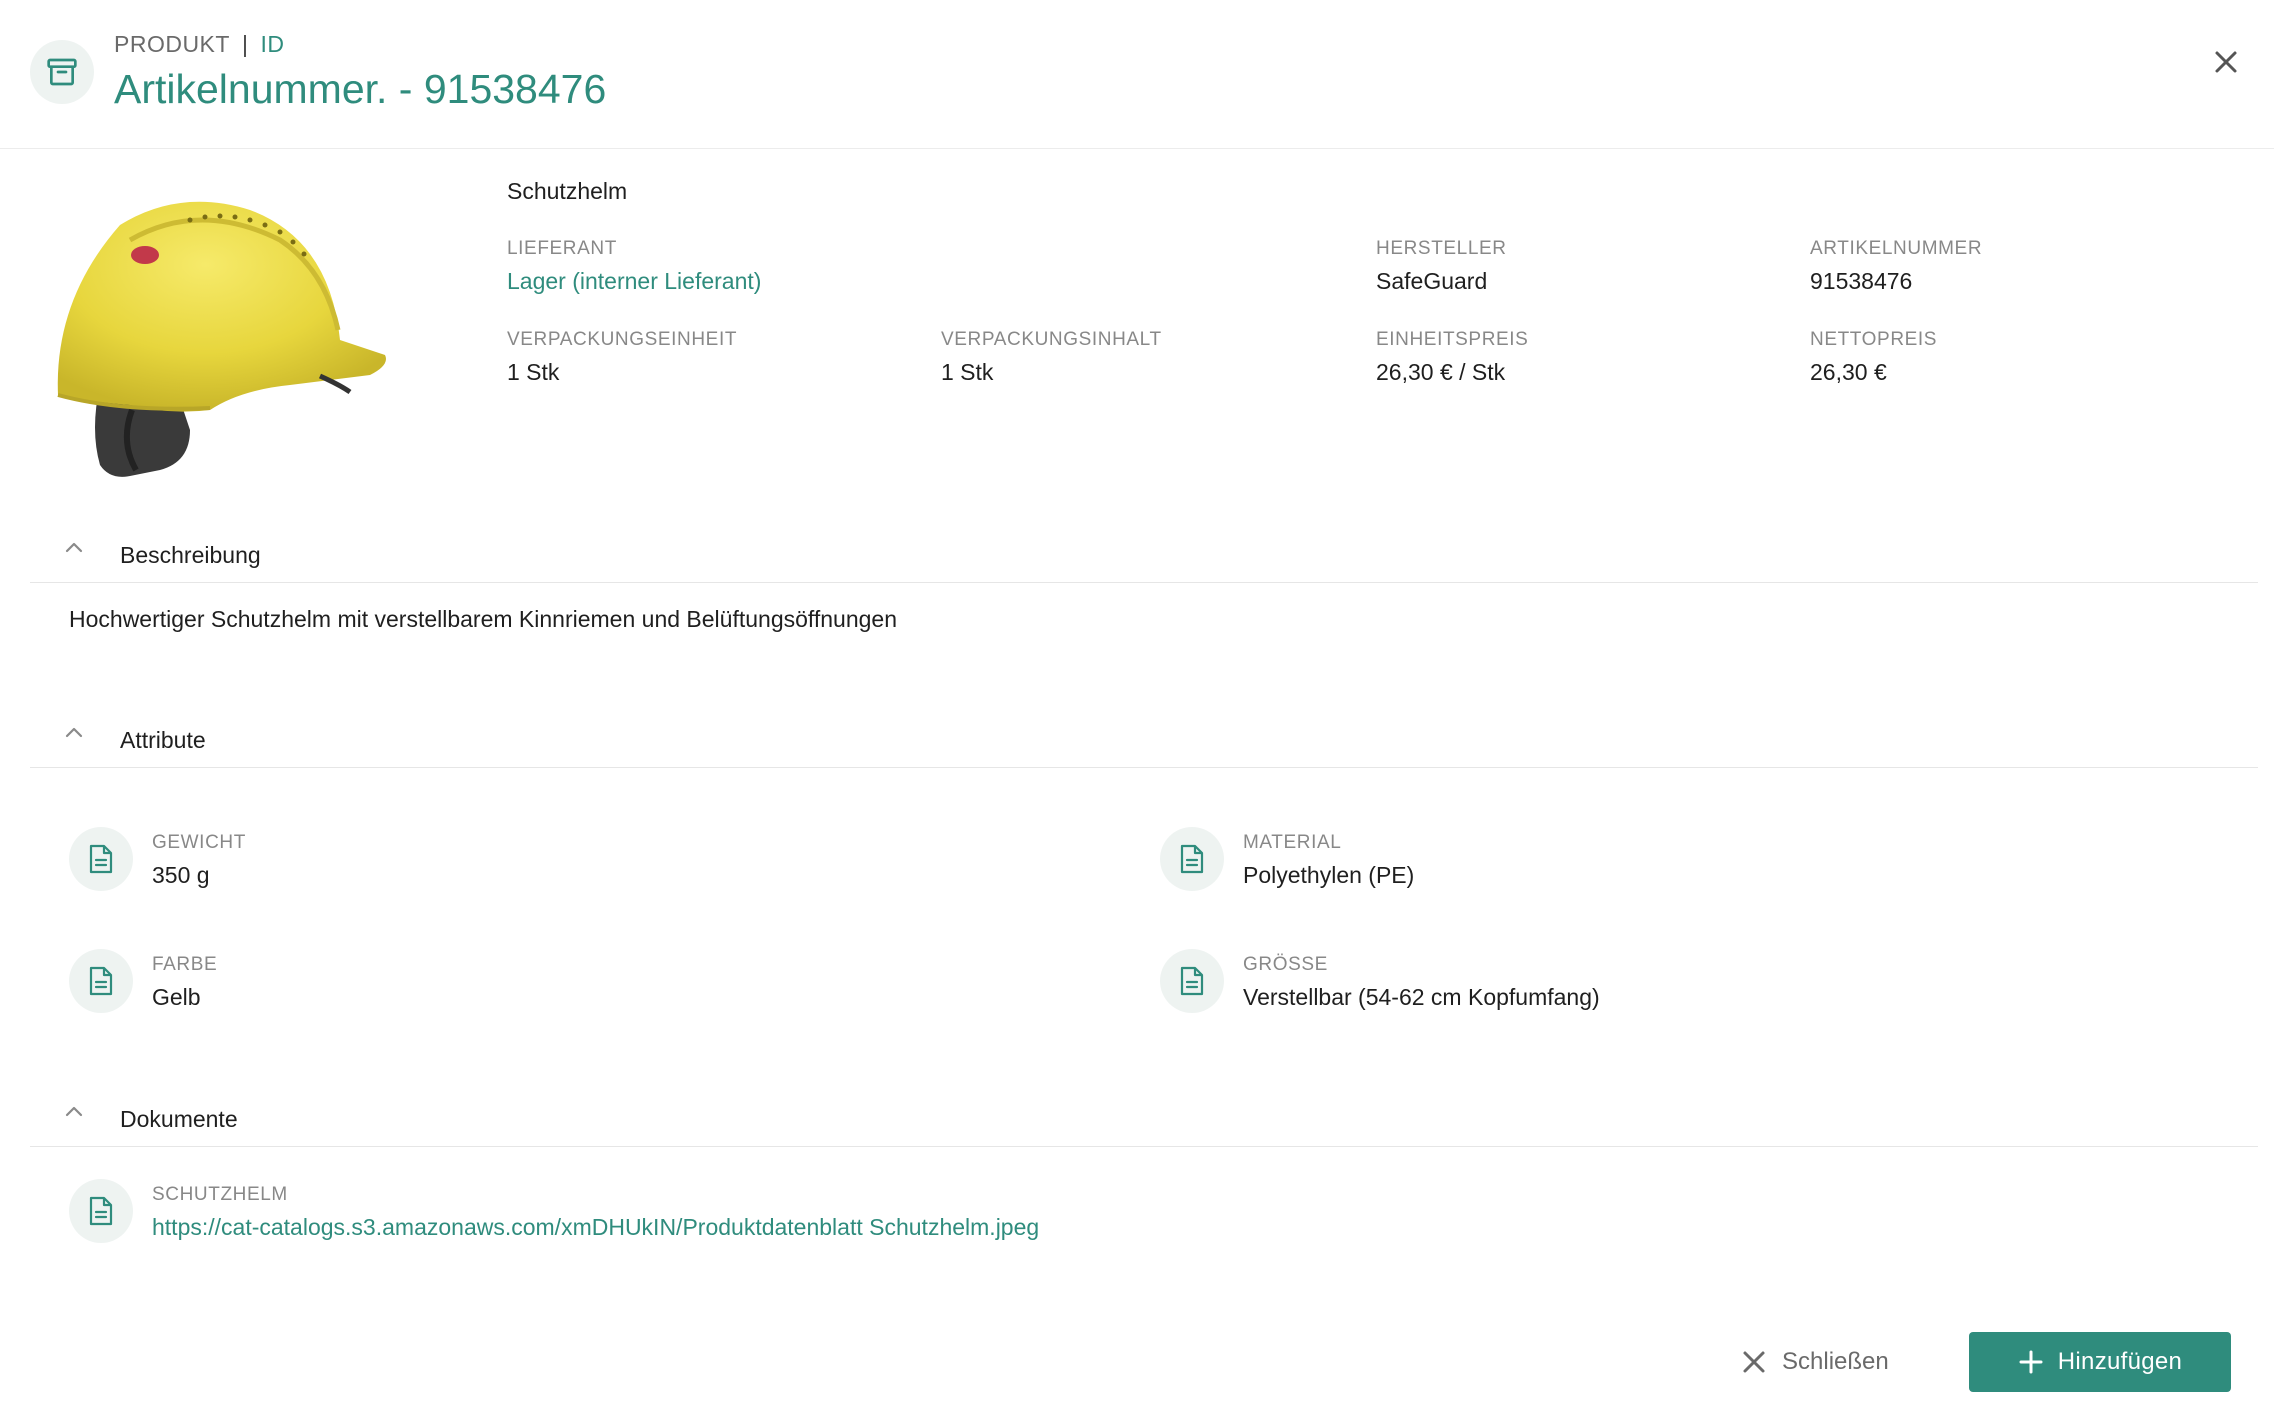 This screenshot has height=1408, width=2274. I want to click on document-label: SCHUTZHELM, so click(220, 1194).